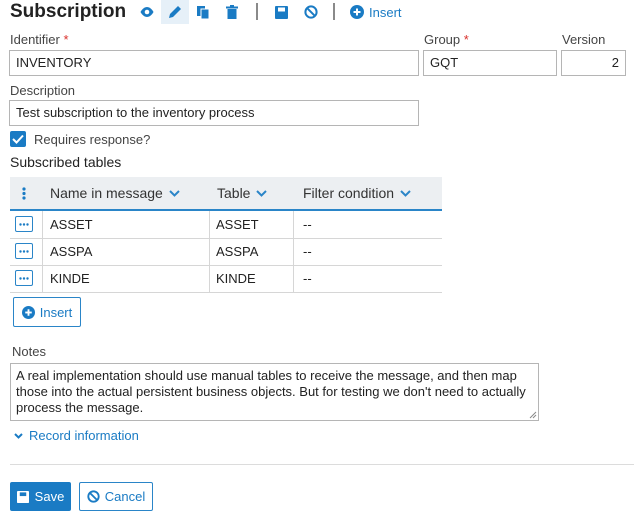  Describe the element at coordinates (56, 312) in the screenshot. I see `insert-row-label: Insert` at that location.